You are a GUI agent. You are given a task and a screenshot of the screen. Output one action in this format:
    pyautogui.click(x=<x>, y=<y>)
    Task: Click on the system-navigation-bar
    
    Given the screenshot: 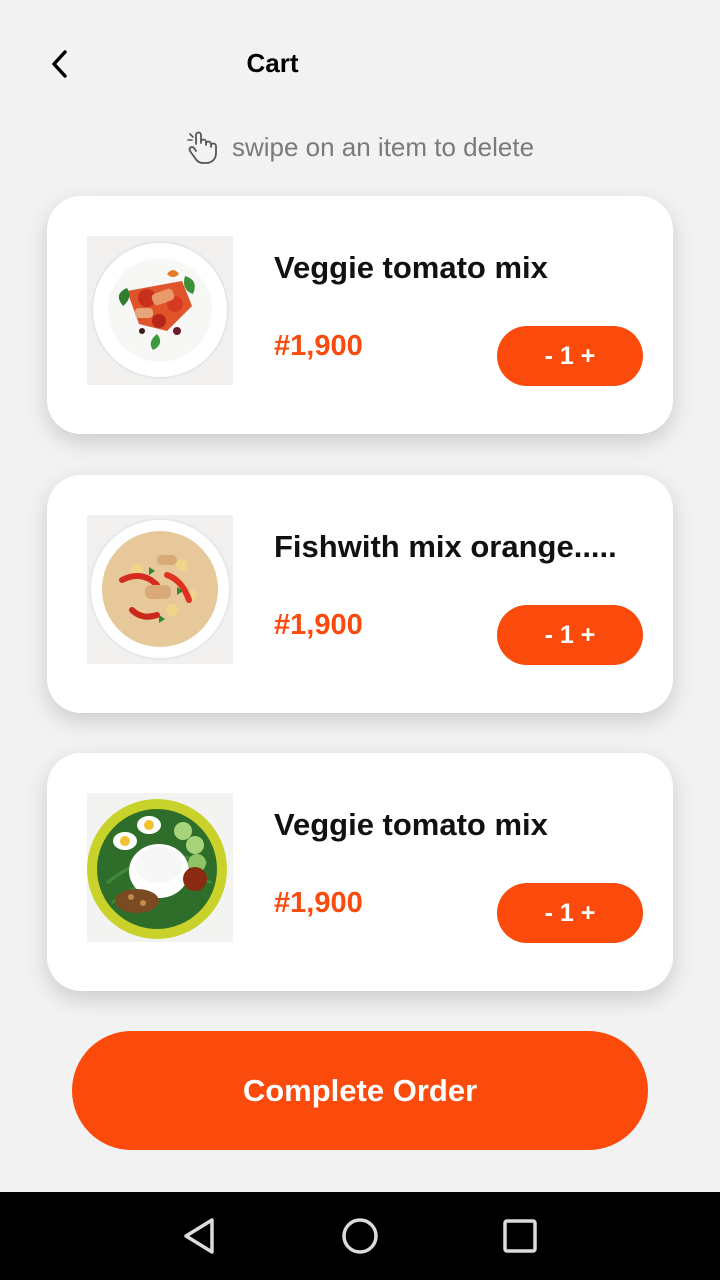 What is the action you would take?
    pyautogui.click(x=360, y=1236)
    